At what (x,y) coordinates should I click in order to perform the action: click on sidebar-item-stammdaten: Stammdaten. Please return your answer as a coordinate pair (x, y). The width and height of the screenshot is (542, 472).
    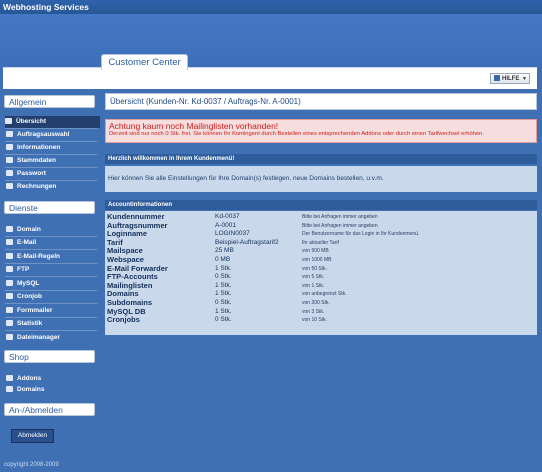
    Looking at the image, I should click on (53, 161).